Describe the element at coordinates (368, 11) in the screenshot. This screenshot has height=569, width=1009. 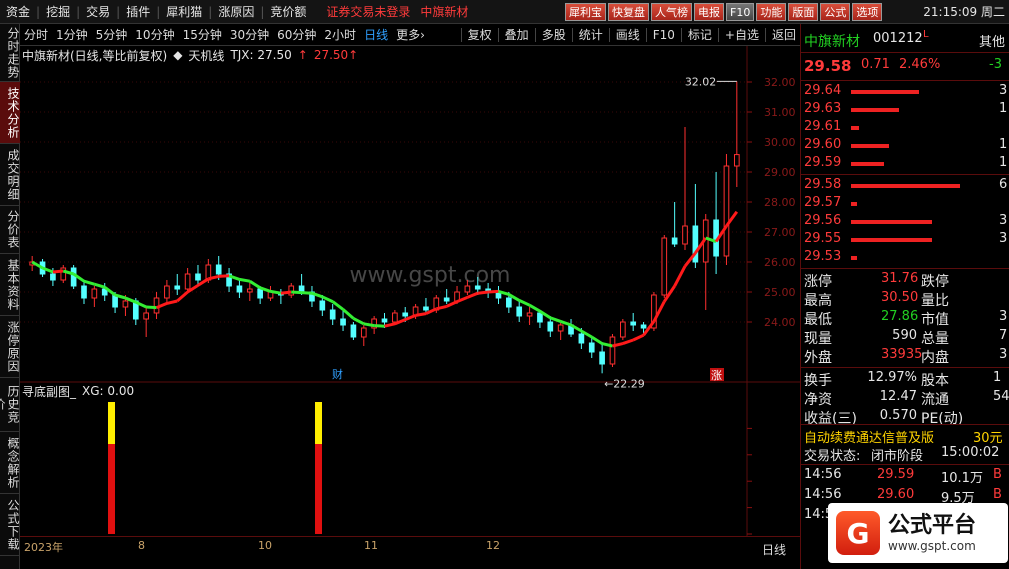
I see `login-status: 证券交易未登录` at that location.